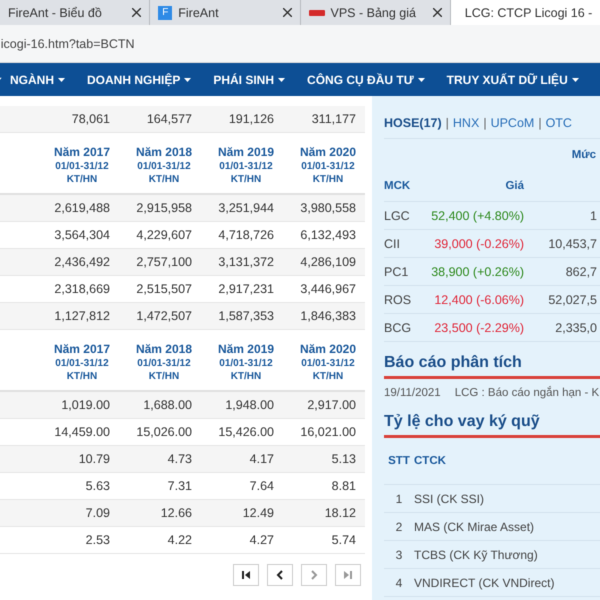 The width and height of the screenshot is (600, 600). What do you see at coordinates (404, 215) in the screenshot?
I see `ticker-cell: LGC` at bounding box center [404, 215].